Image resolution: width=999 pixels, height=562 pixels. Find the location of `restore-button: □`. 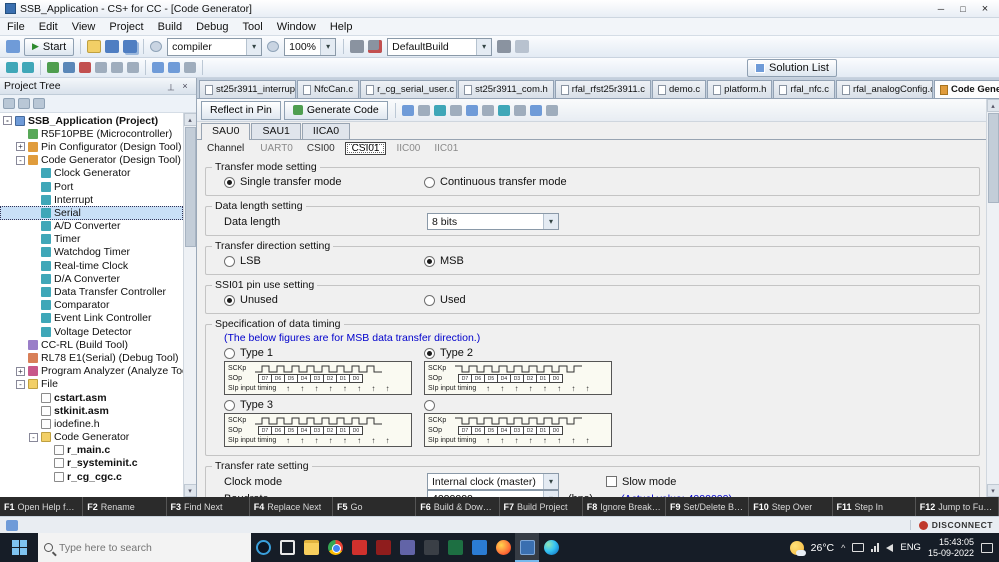

restore-button: □ is located at coordinates (963, 9).